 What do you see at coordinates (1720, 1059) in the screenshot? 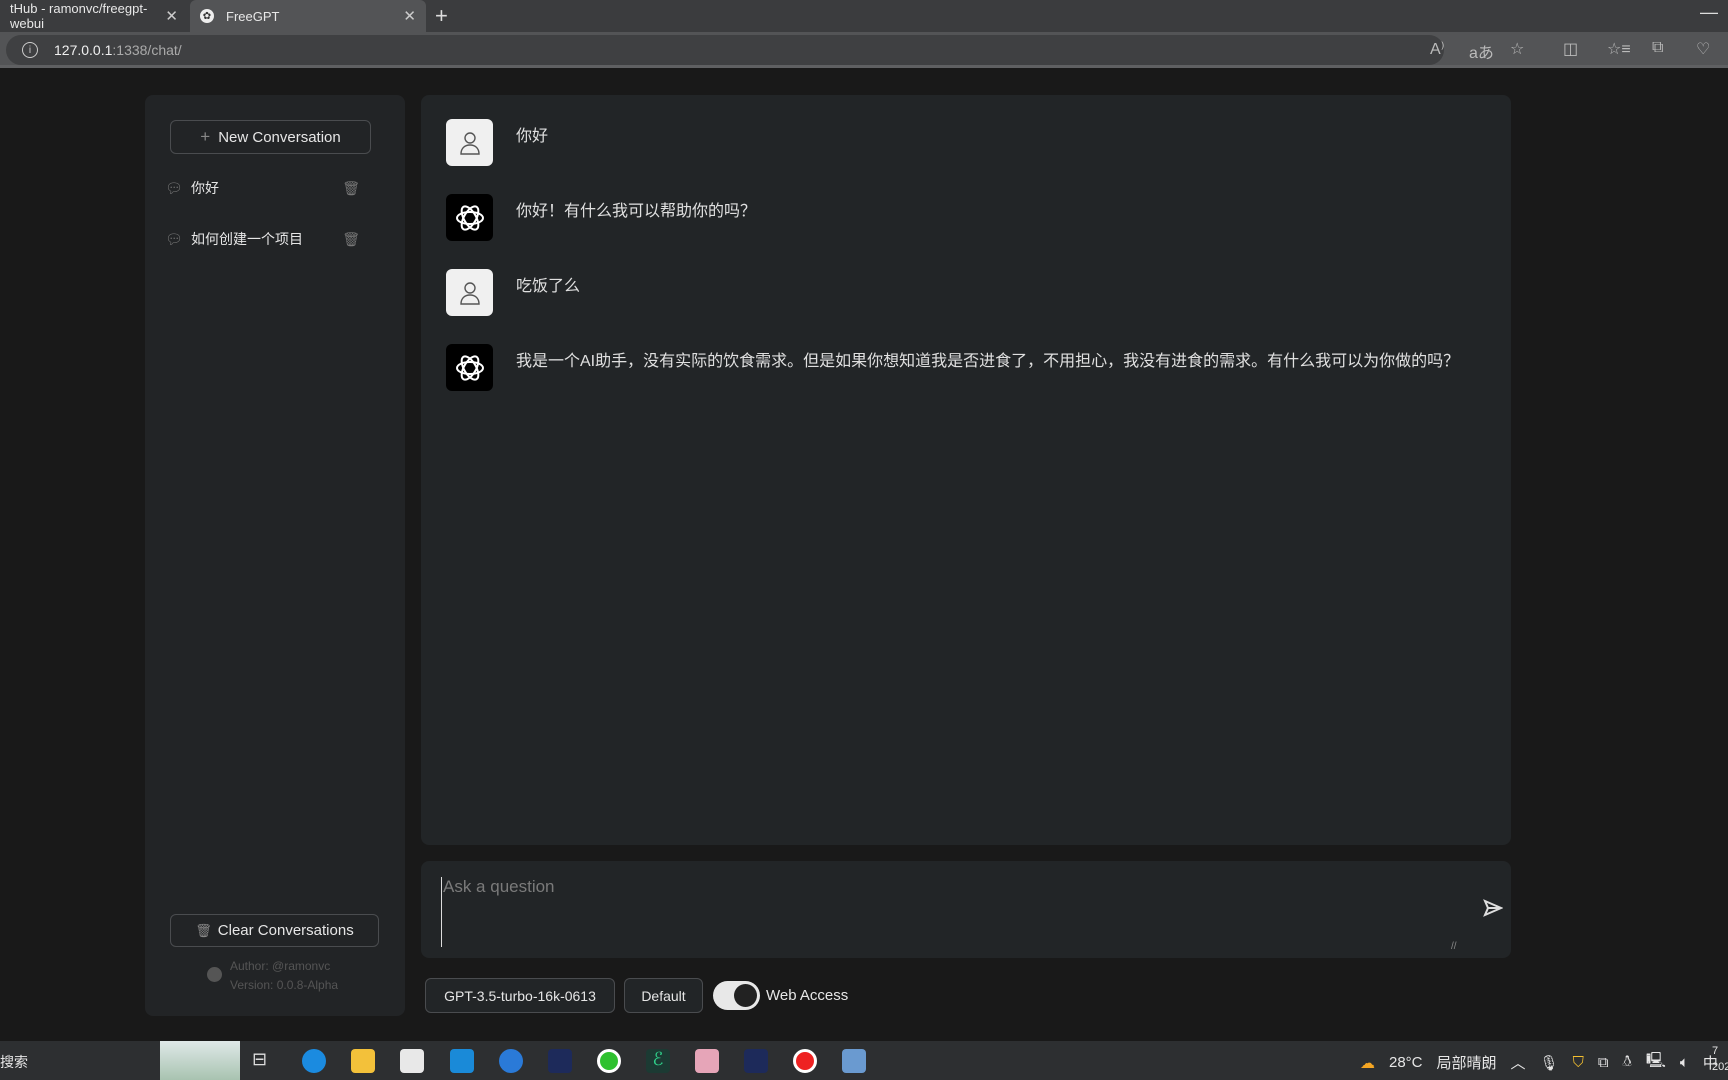
I see `clock: 7 202` at bounding box center [1720, 1059].